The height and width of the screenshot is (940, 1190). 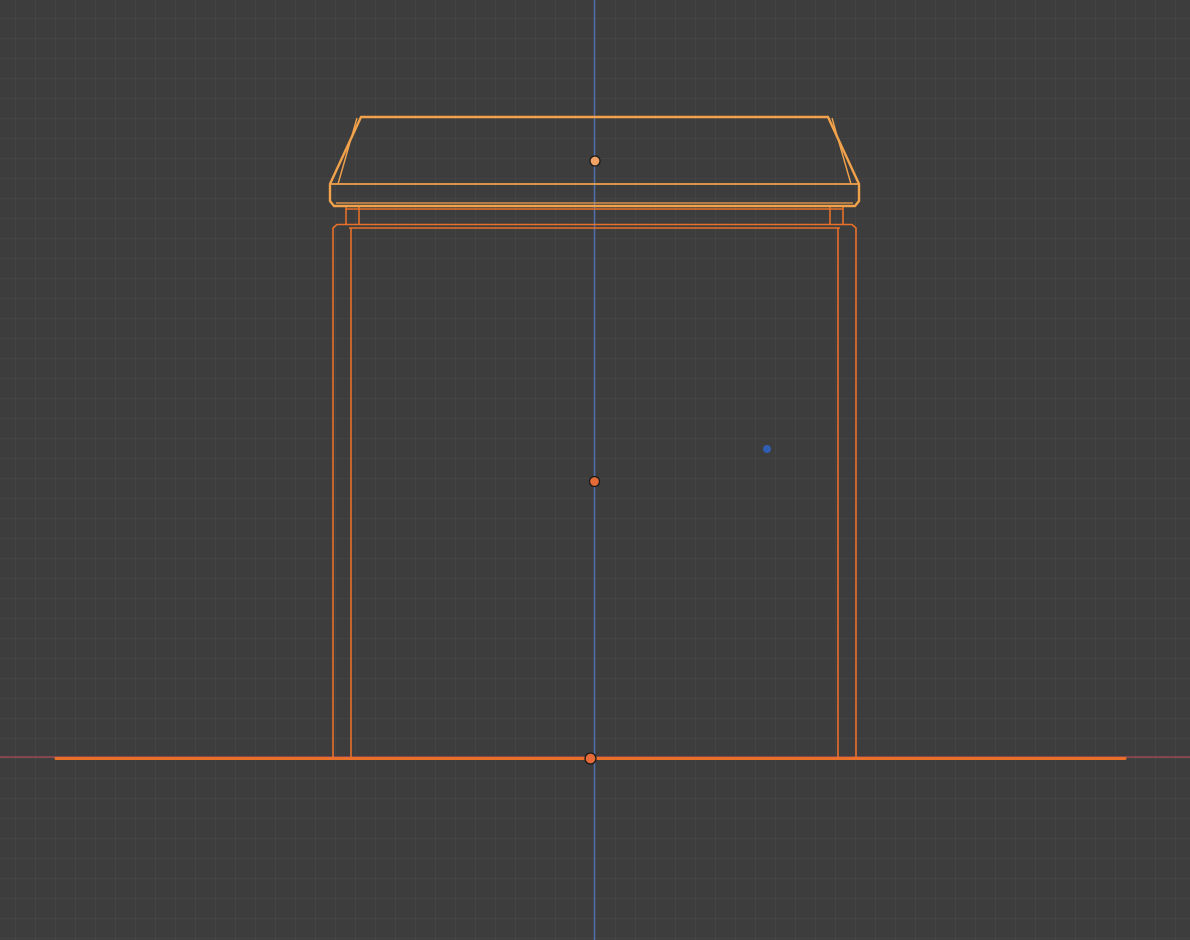 I want to click on light-object-point, so click(x=767, y=449).